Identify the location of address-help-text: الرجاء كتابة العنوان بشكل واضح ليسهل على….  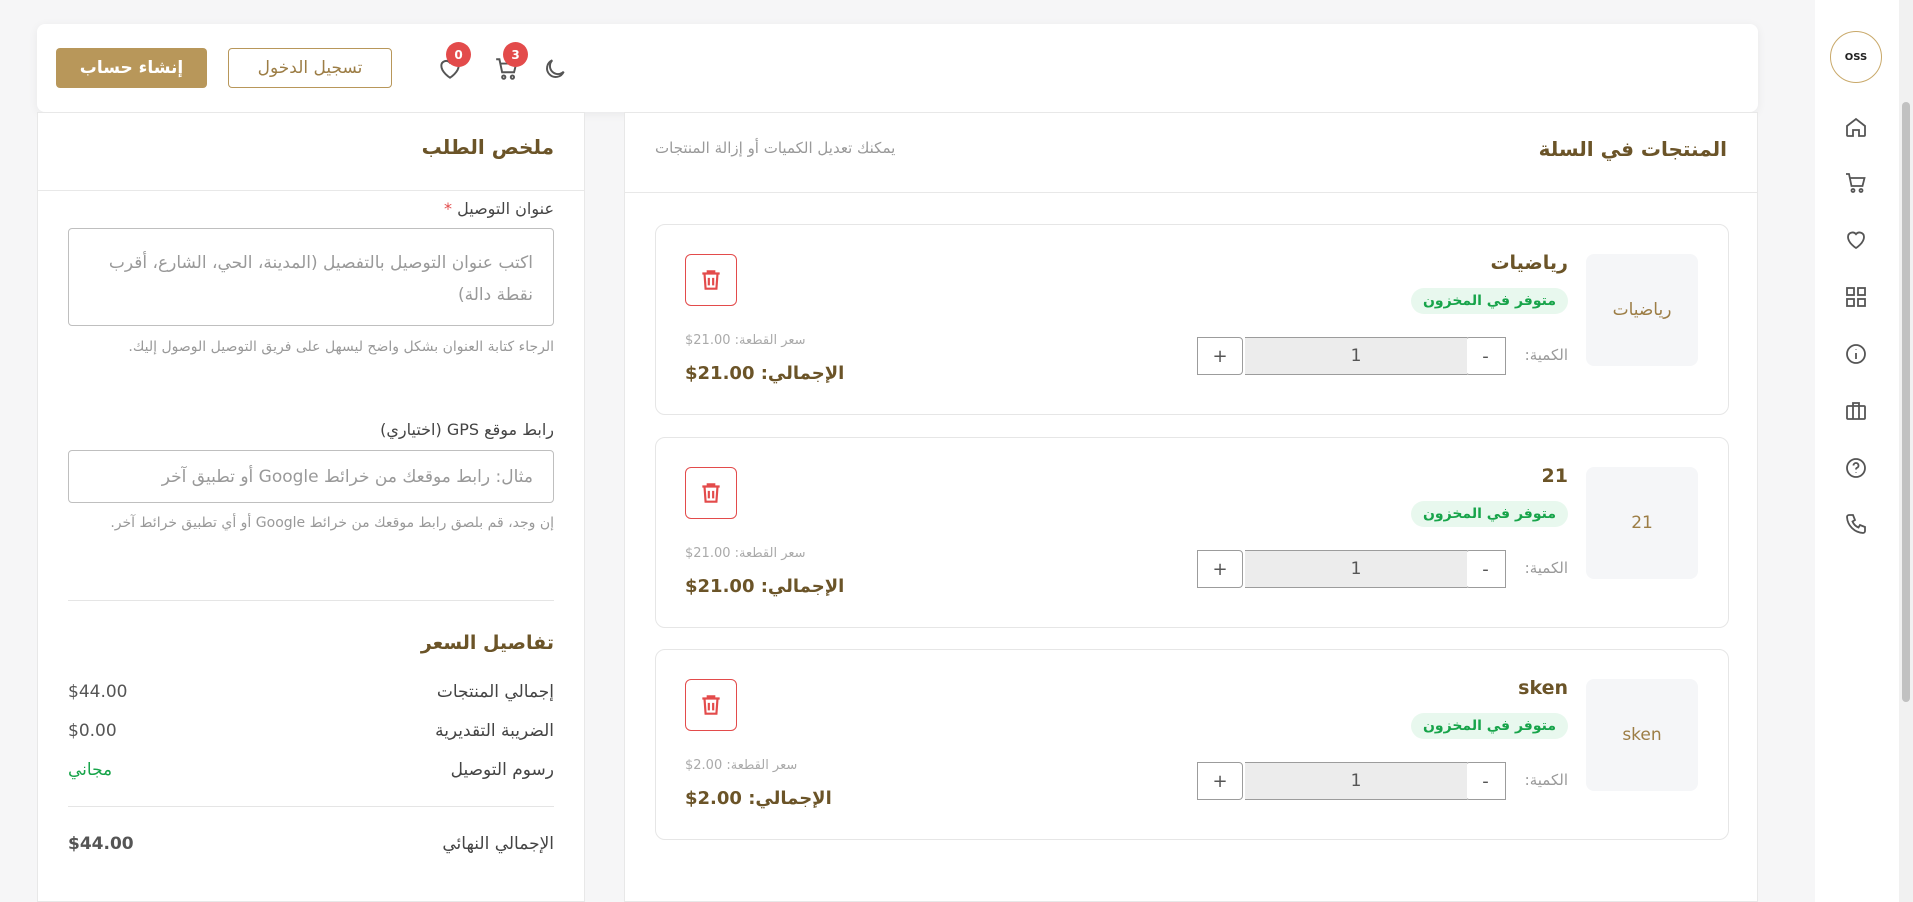
(341, 347).